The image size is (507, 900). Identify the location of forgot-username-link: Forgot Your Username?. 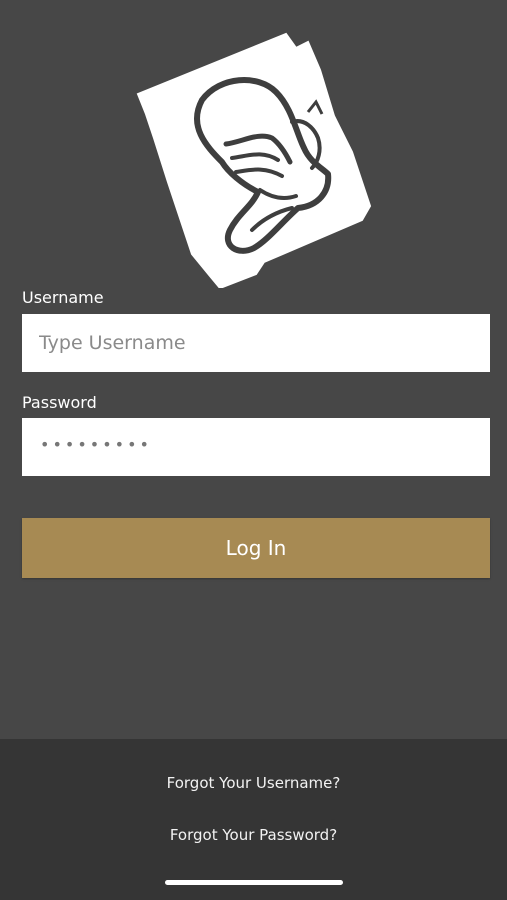
(253, 783).